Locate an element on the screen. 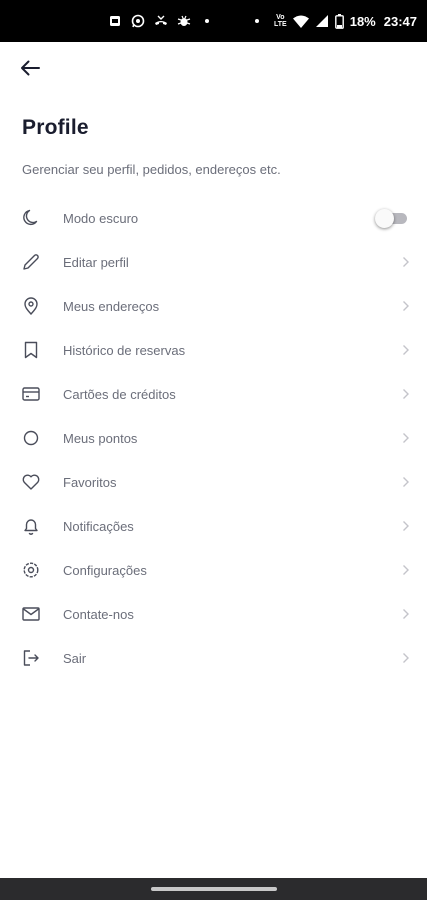  menu-item-label: Cartões de créditos is located at coordinates (119, 394).